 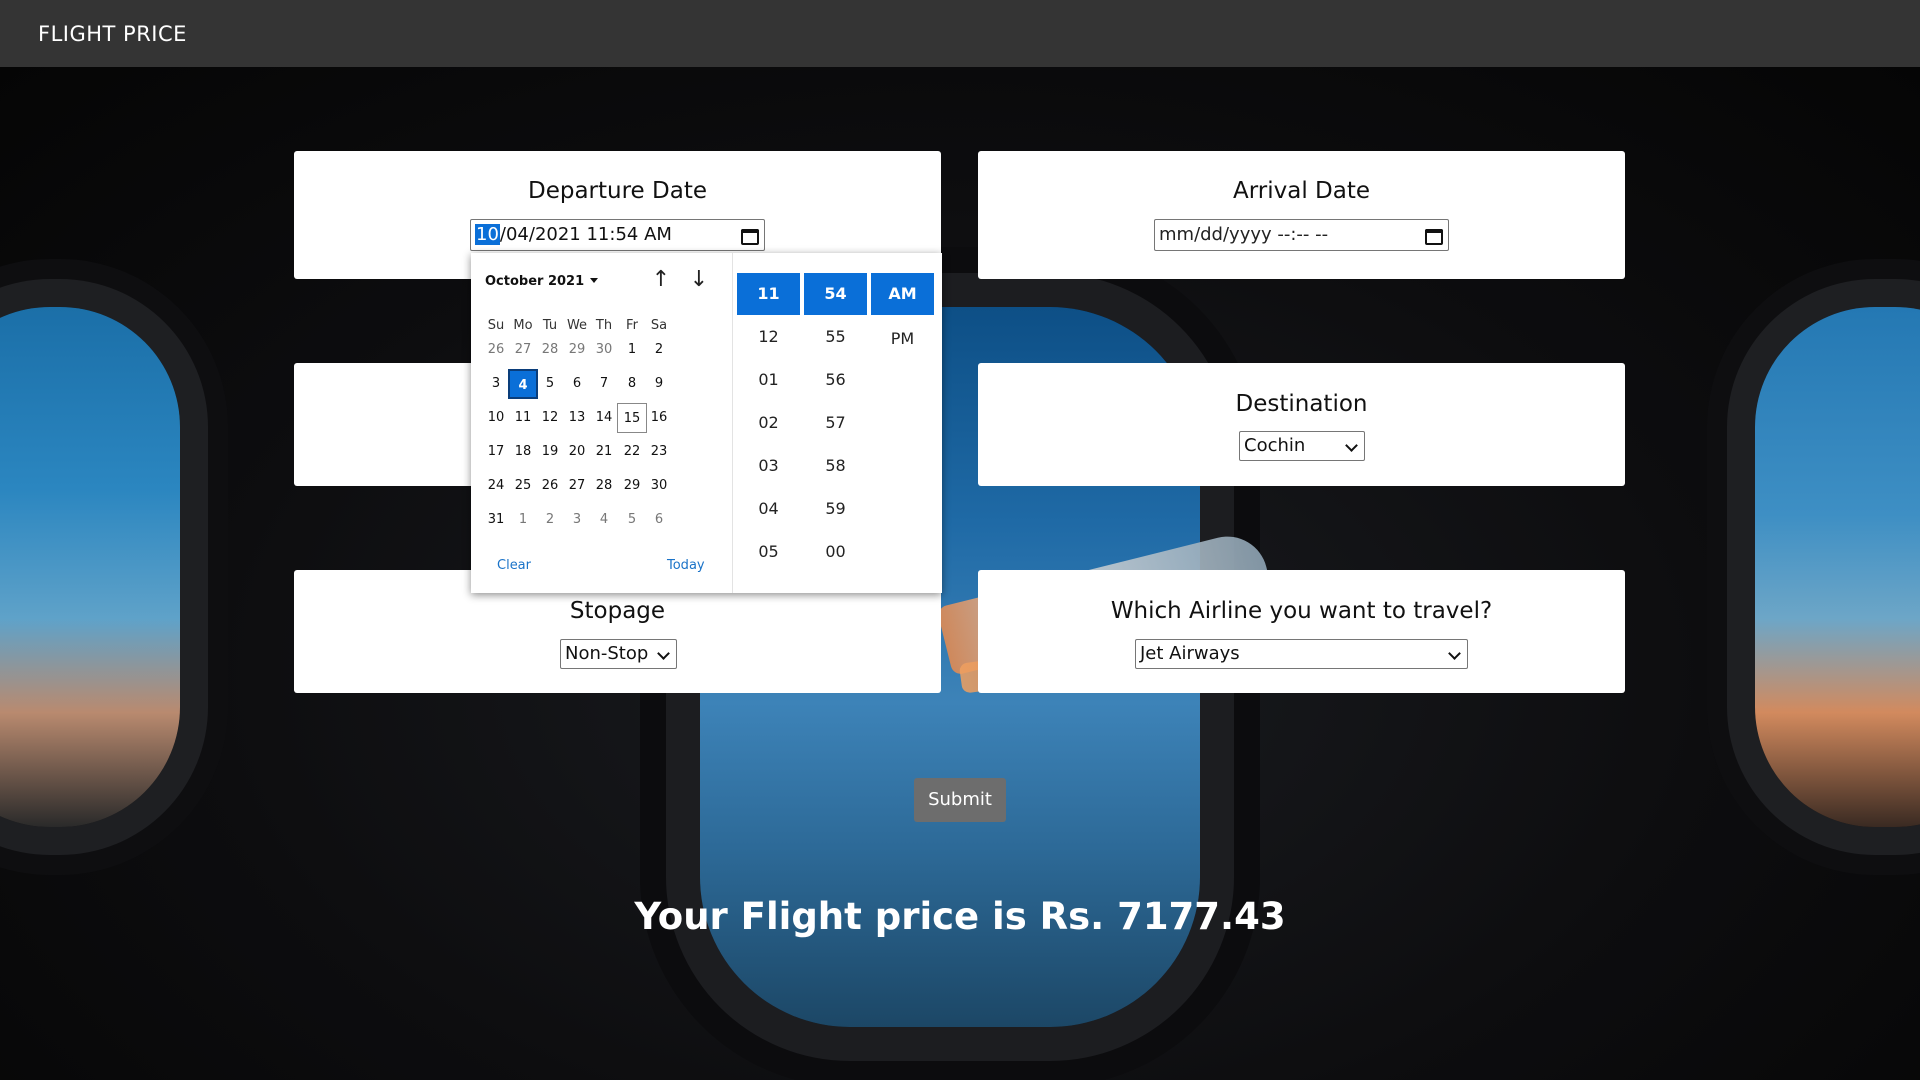 I want to click on minute-option: 58, so click(x=835, y=466).